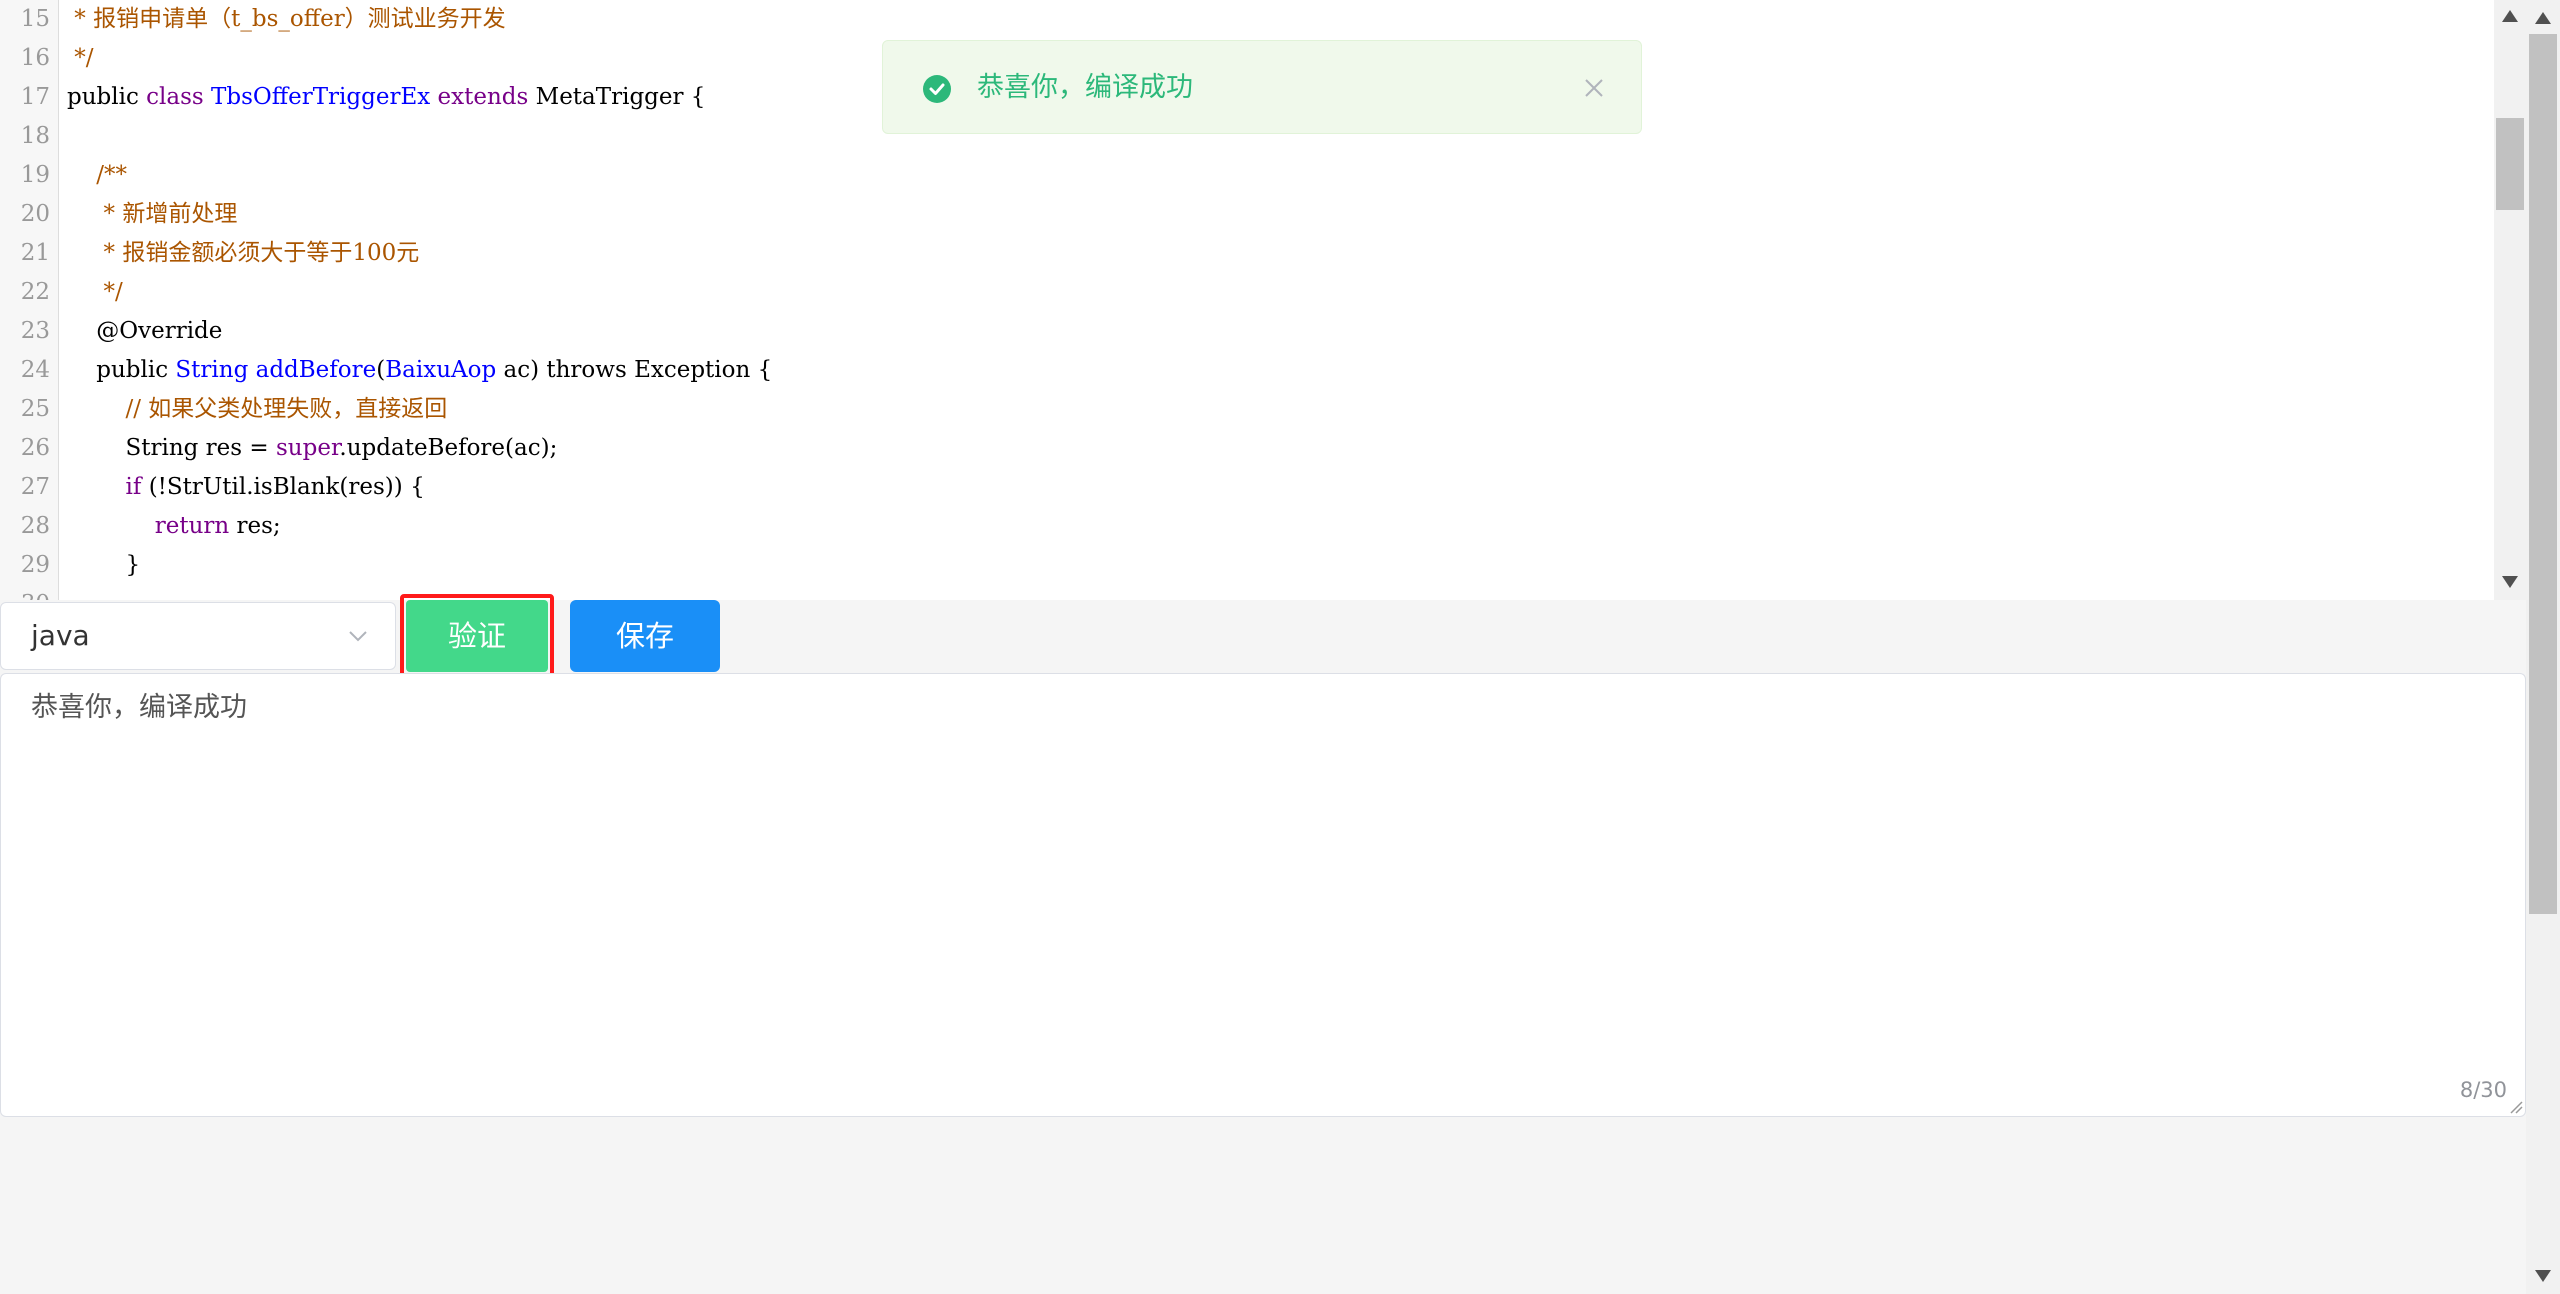 The height and width of the screenshot is (1294, 2560). I want to click on code-line: 23 @Override, so click(1247, 331).